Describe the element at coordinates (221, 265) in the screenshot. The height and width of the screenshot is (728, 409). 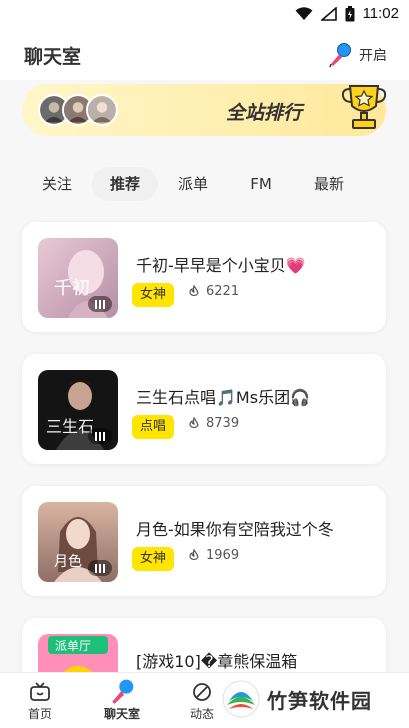
I see `room-name: 千初-早早是个小宝贝💗` at that location.